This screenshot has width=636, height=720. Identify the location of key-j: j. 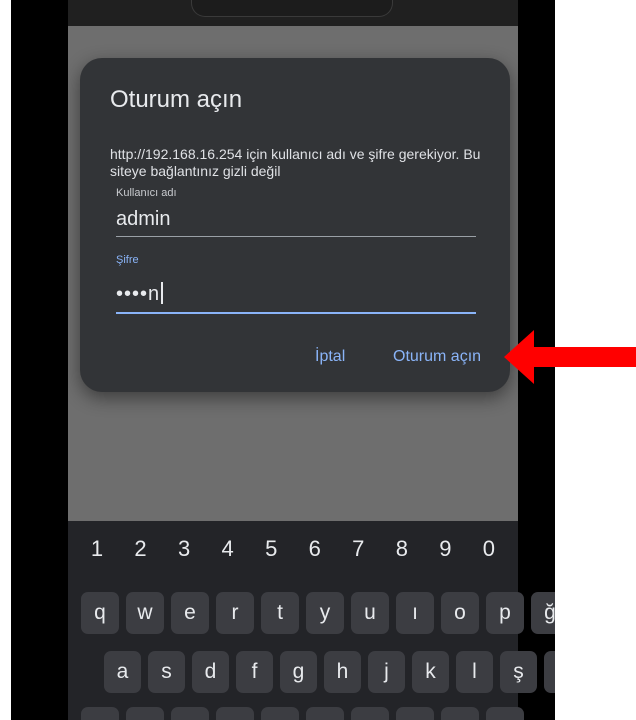
(386, 672).